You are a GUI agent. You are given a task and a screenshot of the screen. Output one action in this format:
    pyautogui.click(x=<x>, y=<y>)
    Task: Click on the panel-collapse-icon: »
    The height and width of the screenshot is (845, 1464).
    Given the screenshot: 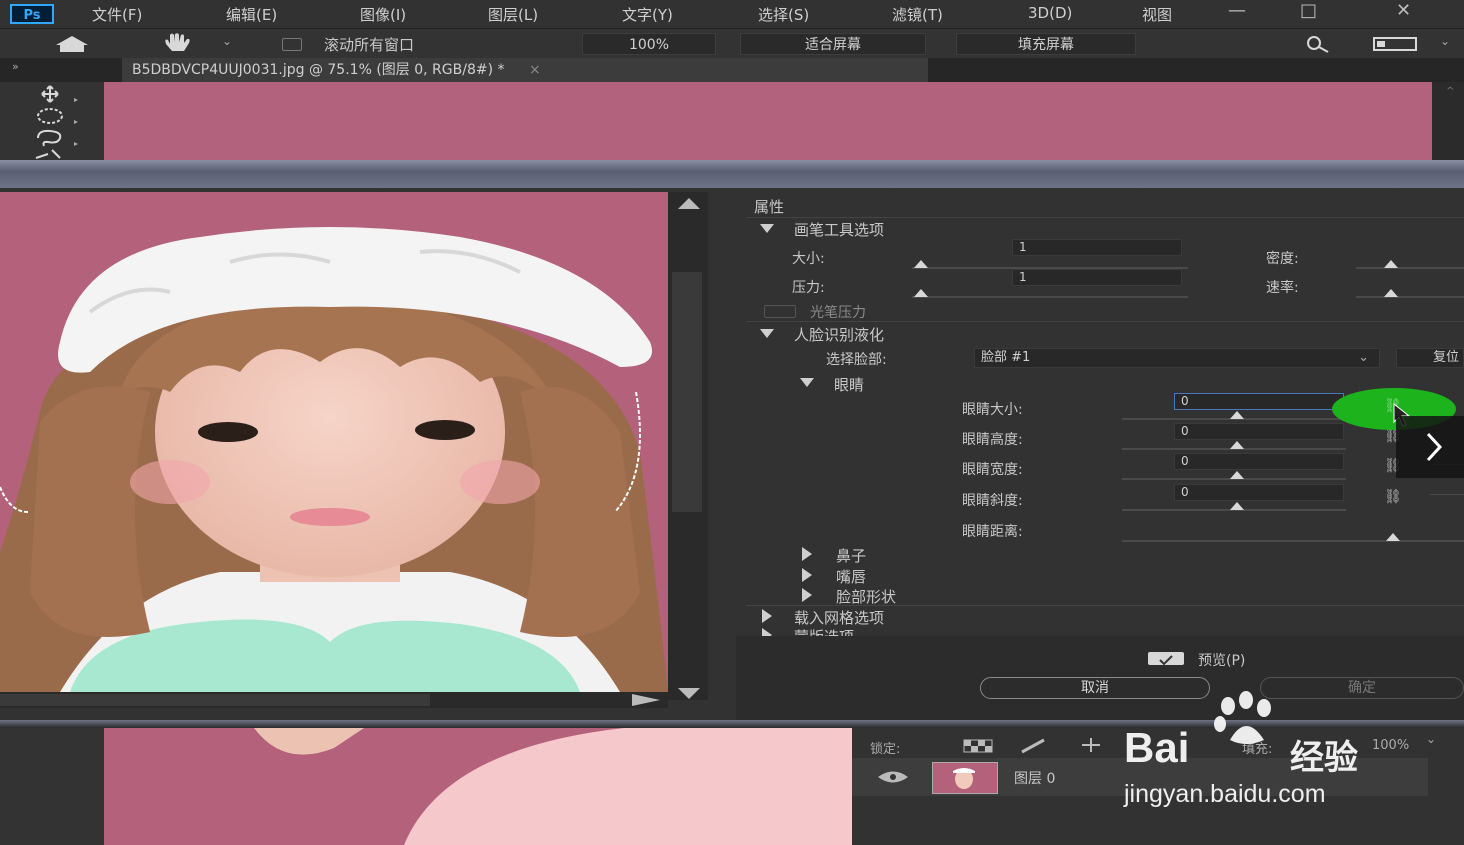 What is the action you would take?
    pyautogui.click(x=15, y=66)
    